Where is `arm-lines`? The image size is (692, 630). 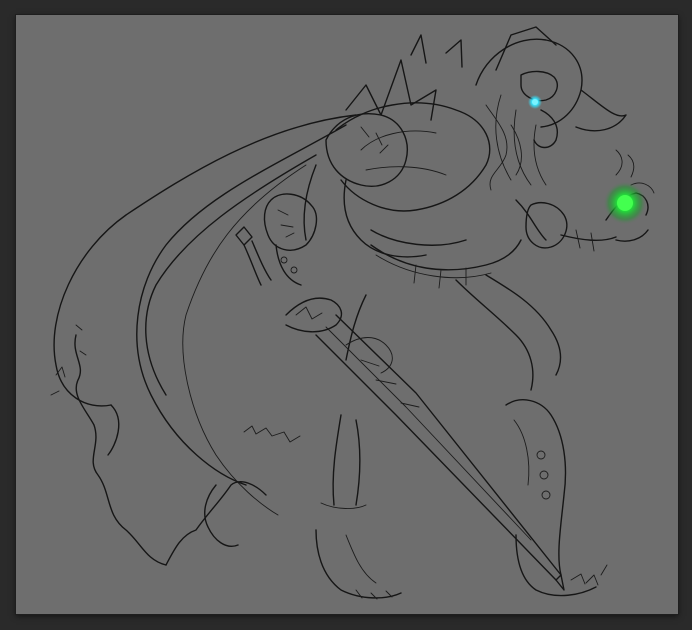
arm-lines is located at coordinates (459, 225).